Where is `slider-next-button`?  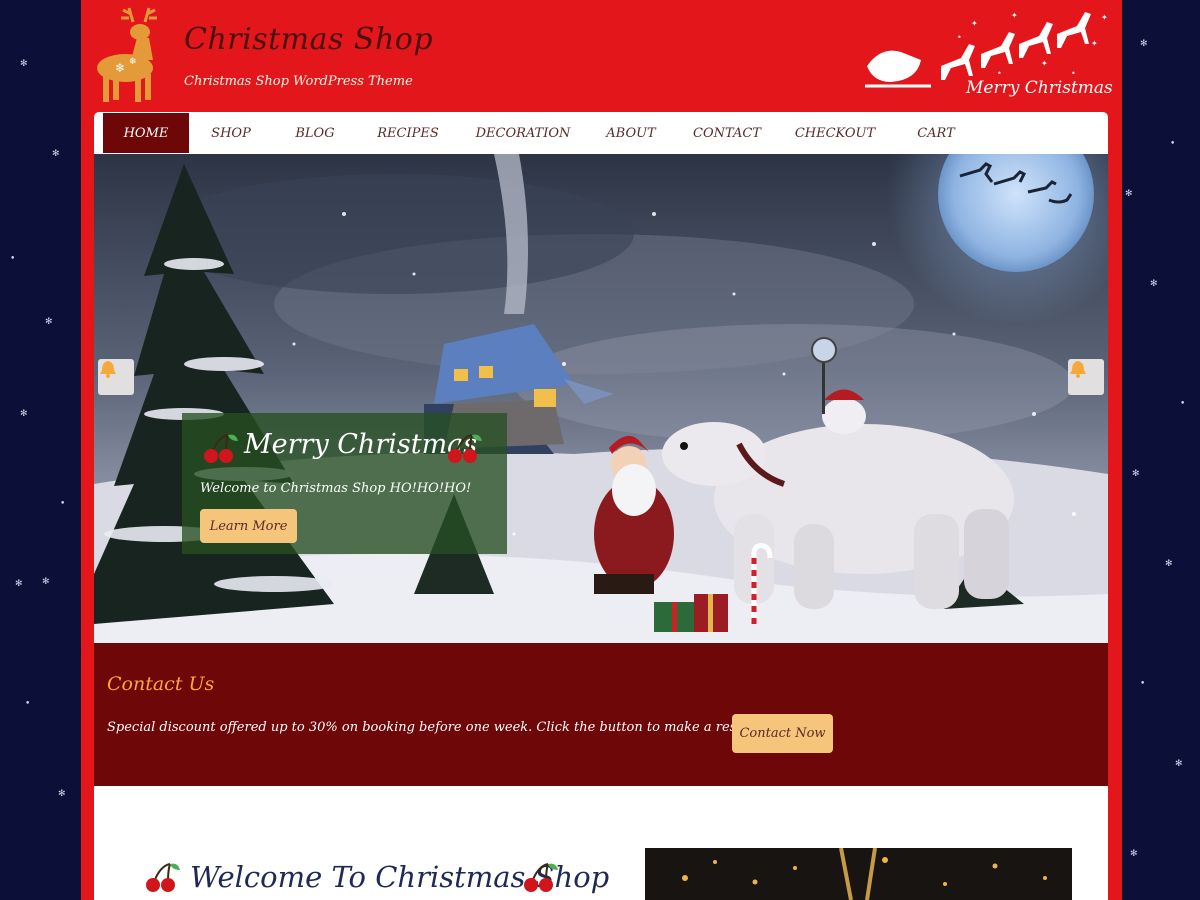 slider-next-button is located at coordinates (1086, 377).